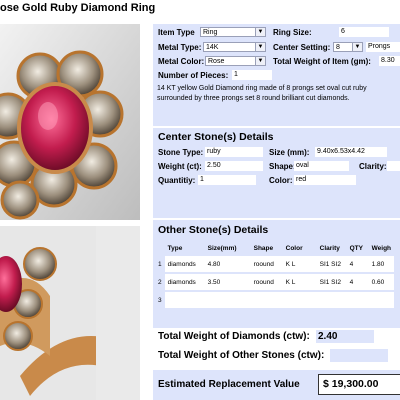  What do you see at coordinates (184, 300) in the screenshot?
I see `type-cell` at bounding box center [184, 300].